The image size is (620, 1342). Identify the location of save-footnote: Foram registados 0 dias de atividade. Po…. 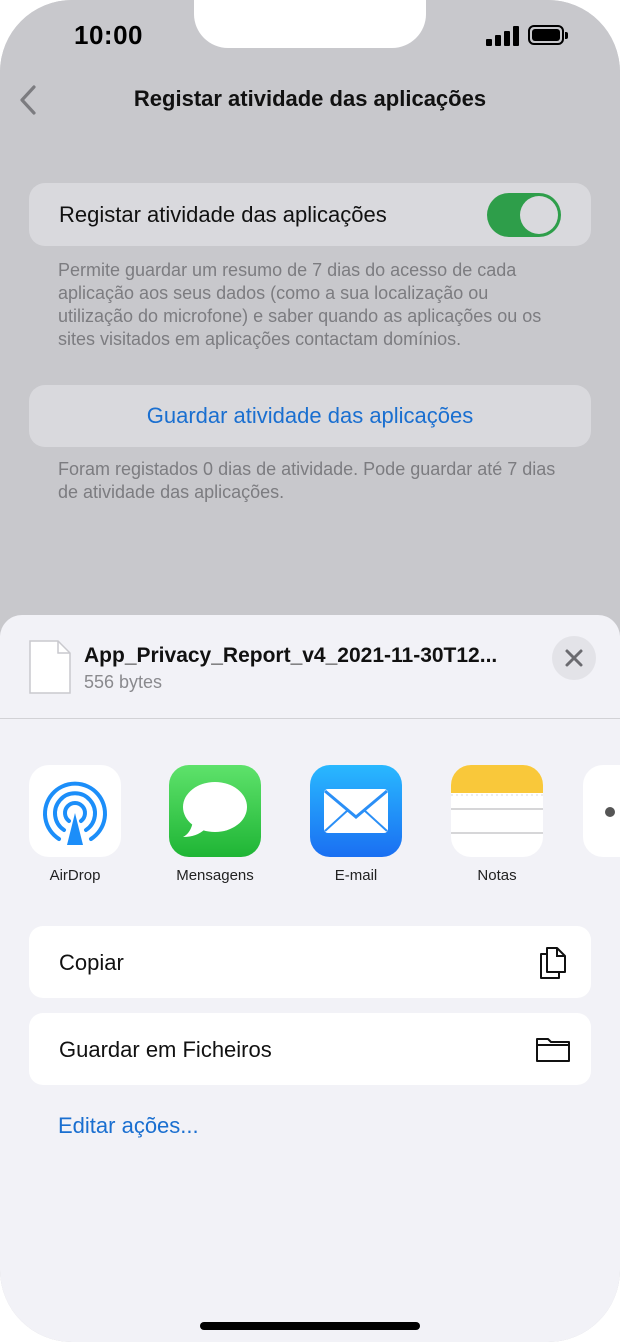
(307, 480).